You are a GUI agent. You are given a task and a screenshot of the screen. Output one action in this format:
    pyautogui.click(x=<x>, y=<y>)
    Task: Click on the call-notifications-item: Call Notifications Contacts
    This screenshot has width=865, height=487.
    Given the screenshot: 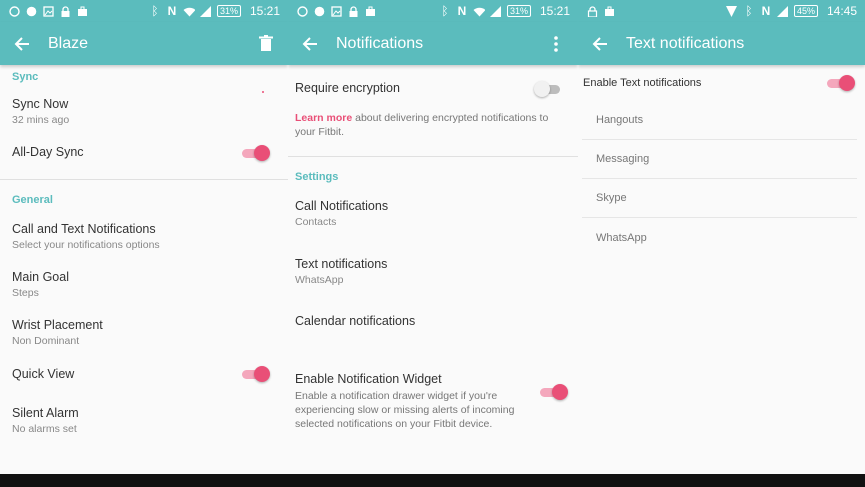 What is the action you would take?
    pyautogui.click(x=433, y=228)
    